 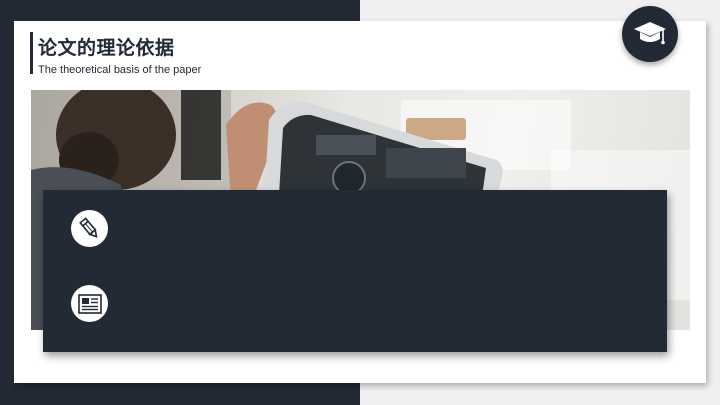 I want to click on newspaper-icon, so click(x=89, y=303).